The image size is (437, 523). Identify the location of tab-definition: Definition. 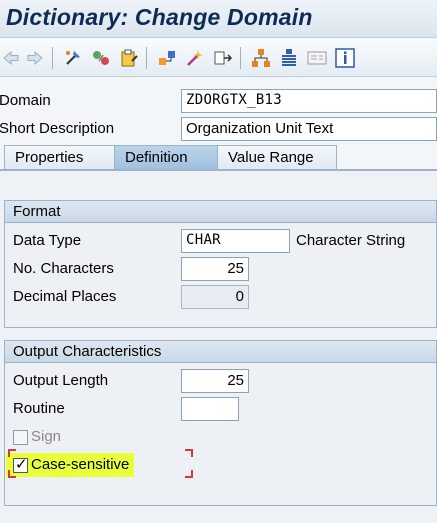
(166, 157).